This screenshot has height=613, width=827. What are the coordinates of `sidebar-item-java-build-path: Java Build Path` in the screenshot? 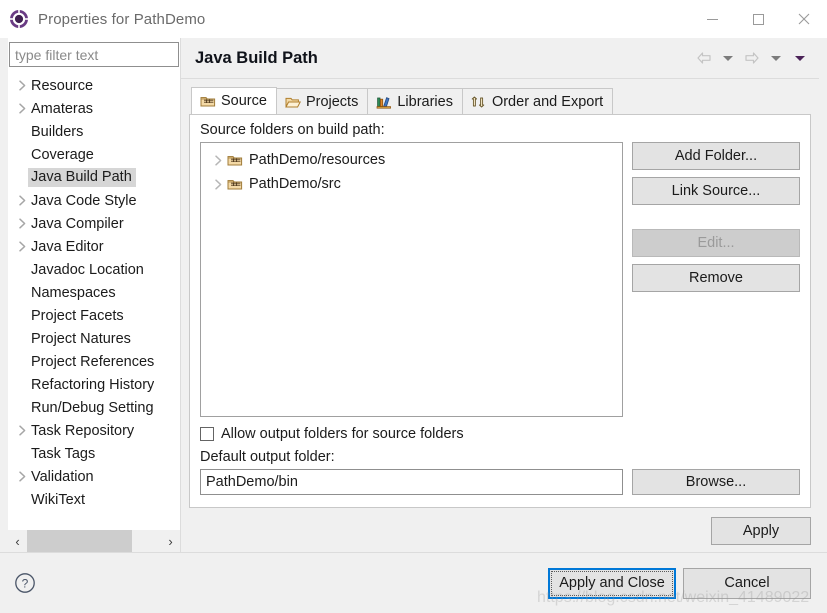 It's located at (94, 177).